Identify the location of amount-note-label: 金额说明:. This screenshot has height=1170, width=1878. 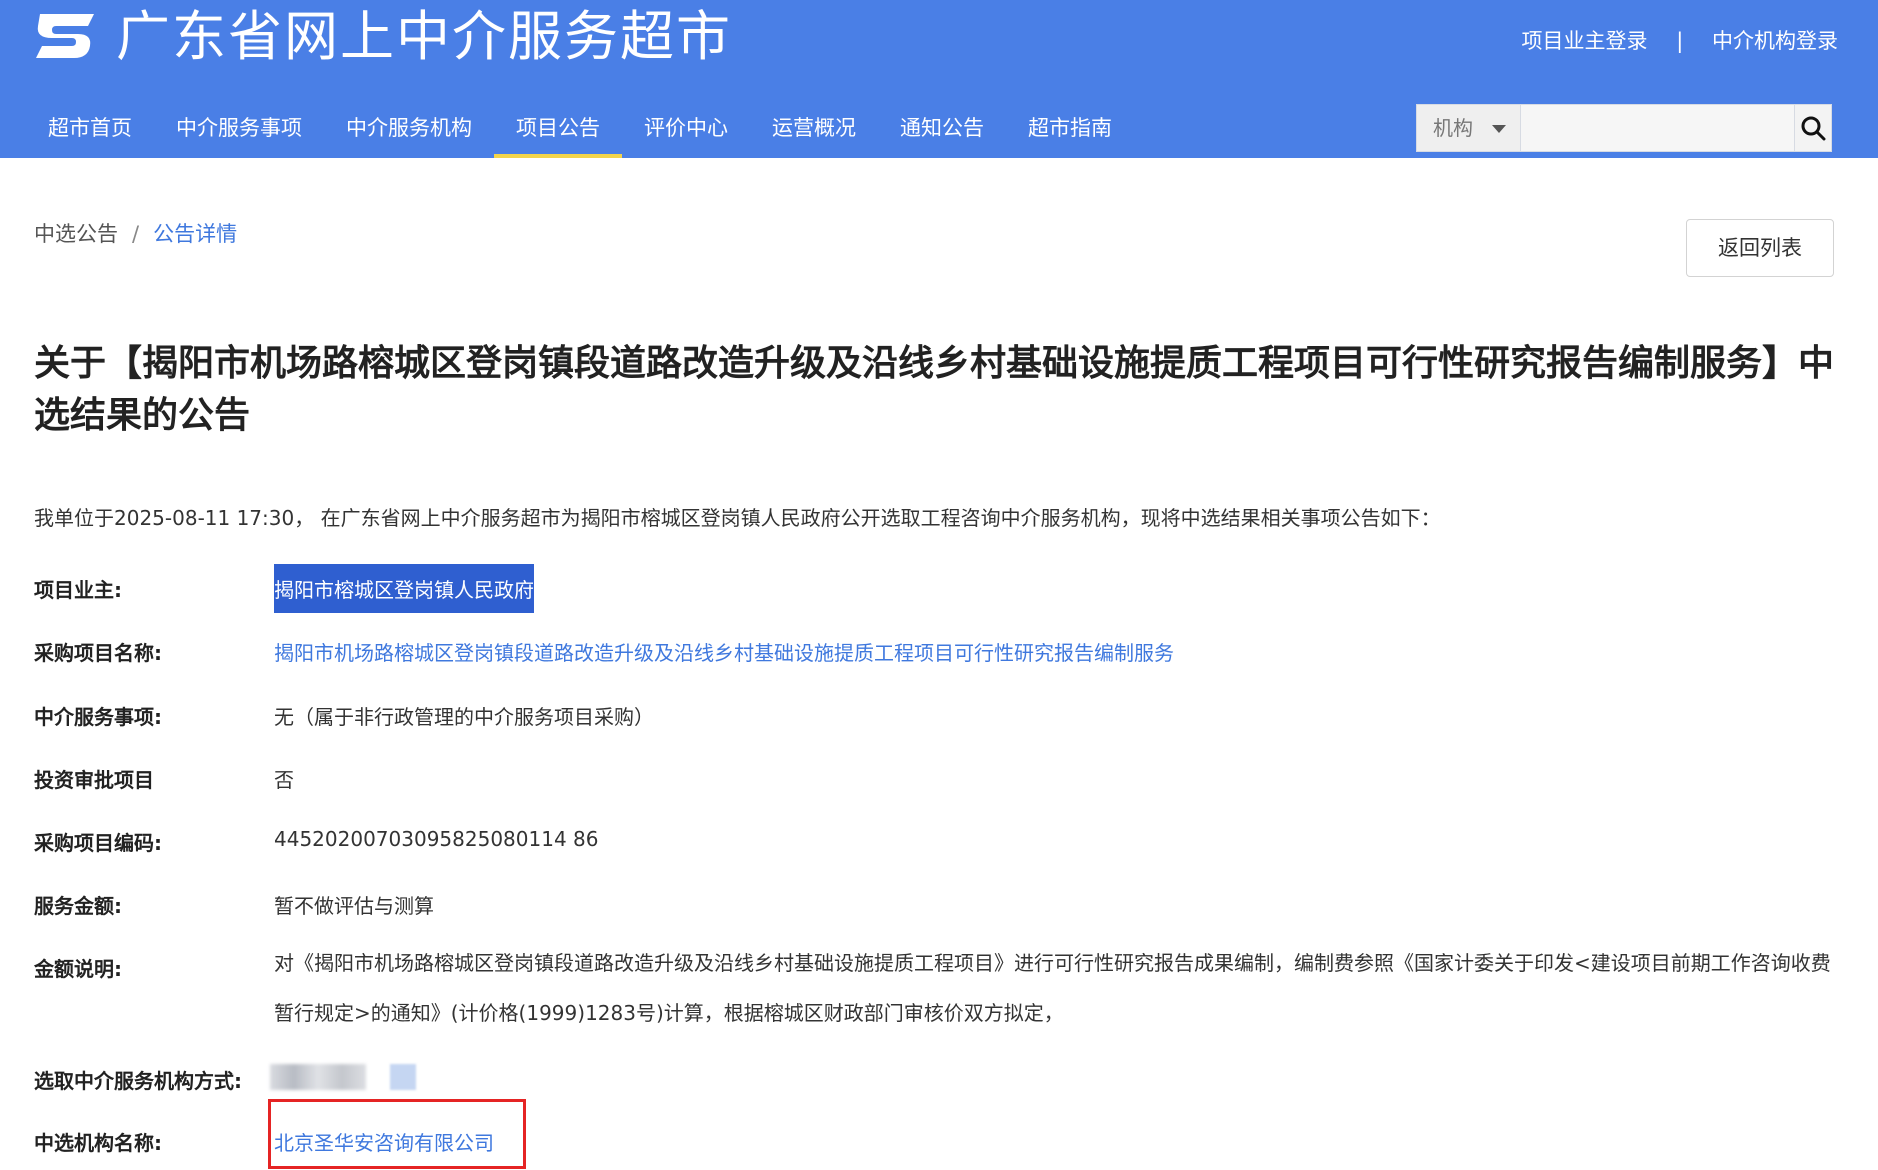
(78, 969).